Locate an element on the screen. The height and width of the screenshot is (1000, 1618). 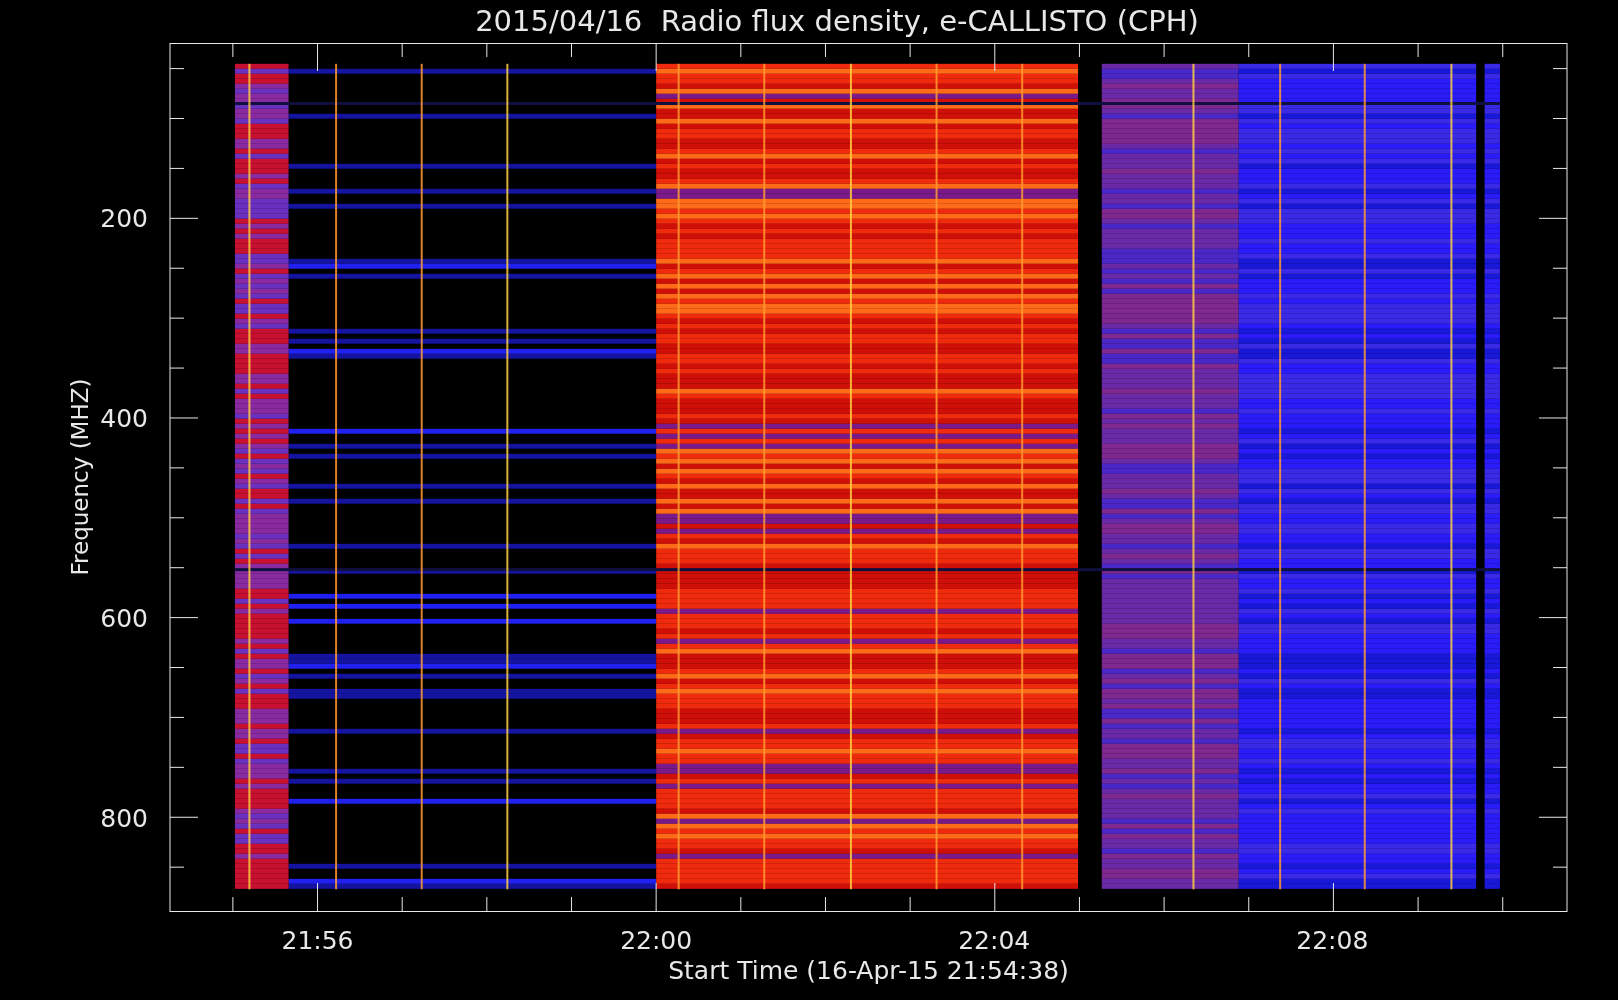
y-axis-label: Frequency (MHZ) is located at coordinates (80, 477).